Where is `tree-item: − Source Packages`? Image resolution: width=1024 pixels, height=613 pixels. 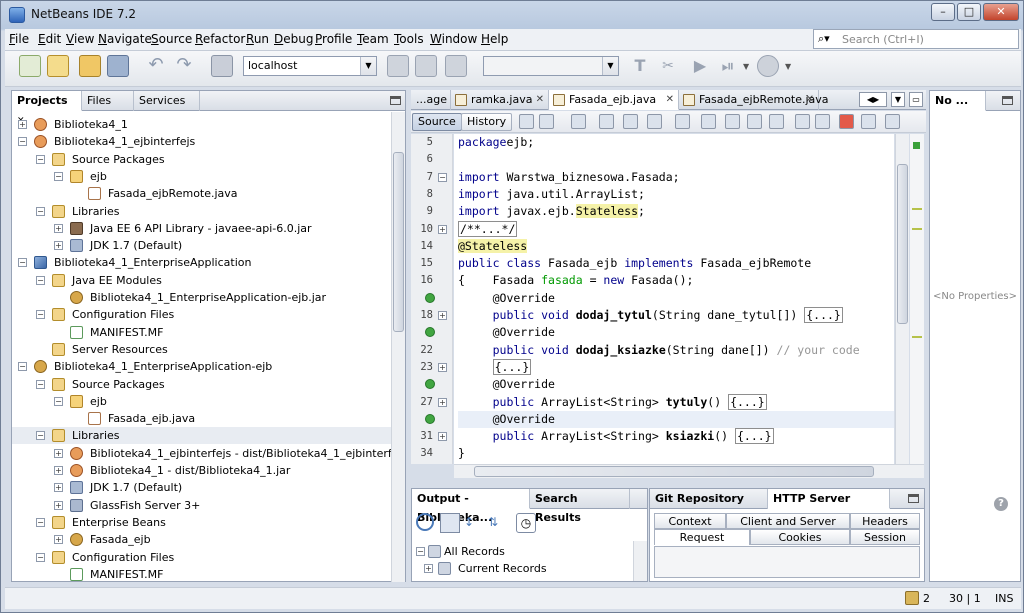
tree-item: − Source Packages is located at coordinates (201, 384).